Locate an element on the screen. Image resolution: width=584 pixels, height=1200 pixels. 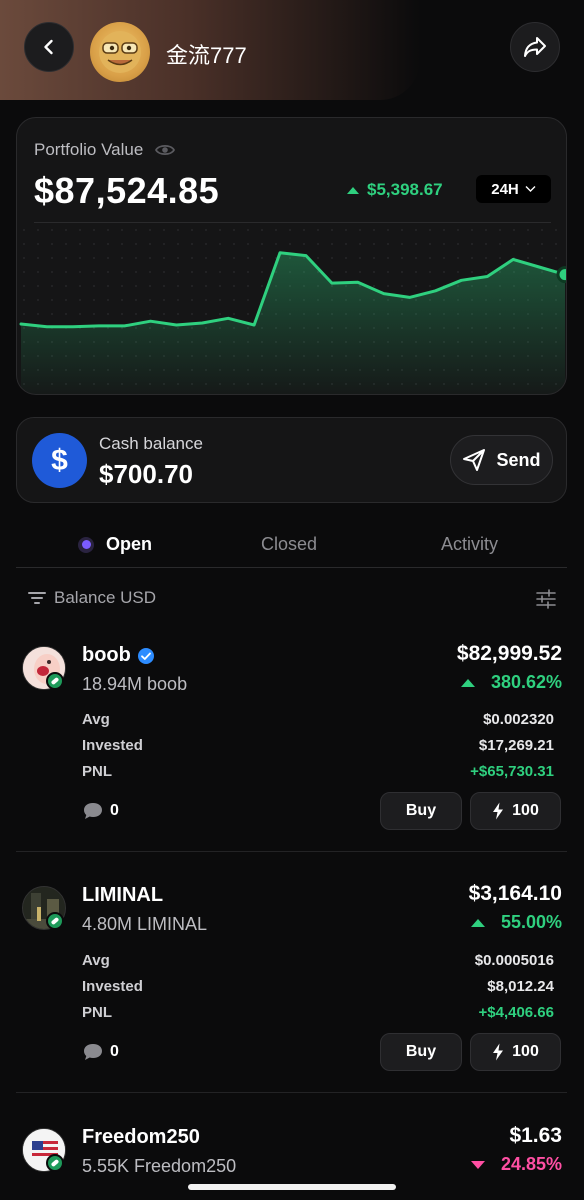
portfolio-change: $5,398.67 is located at coordinates (395, 190).